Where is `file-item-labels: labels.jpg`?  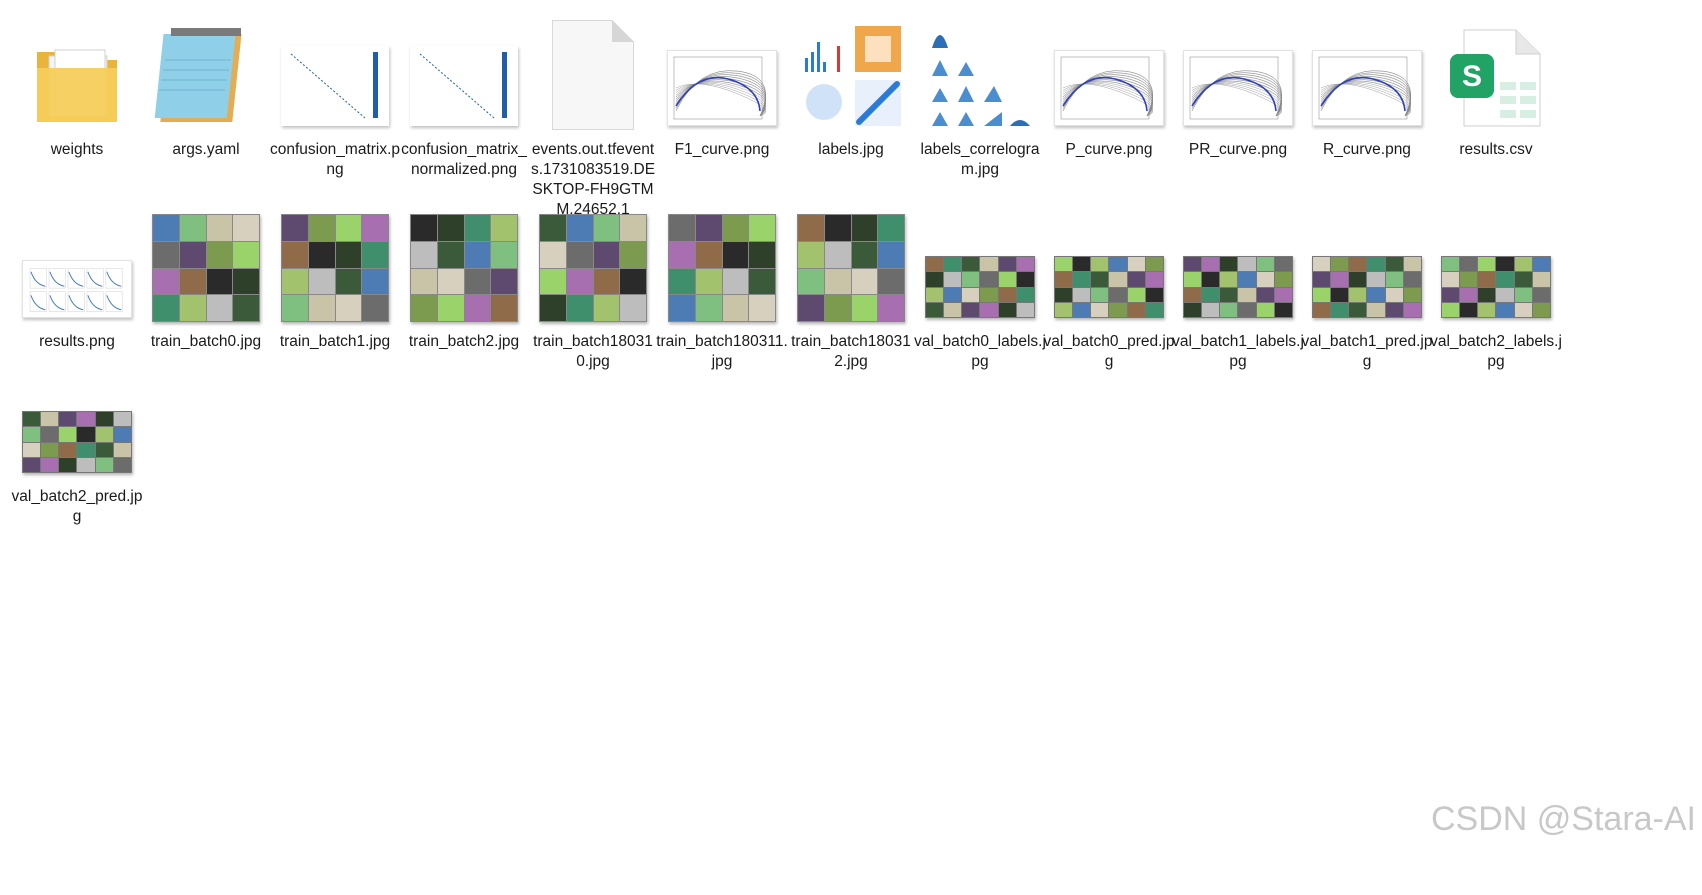
file-item-labels: labels.jpg is located at coordinates (851, 85).